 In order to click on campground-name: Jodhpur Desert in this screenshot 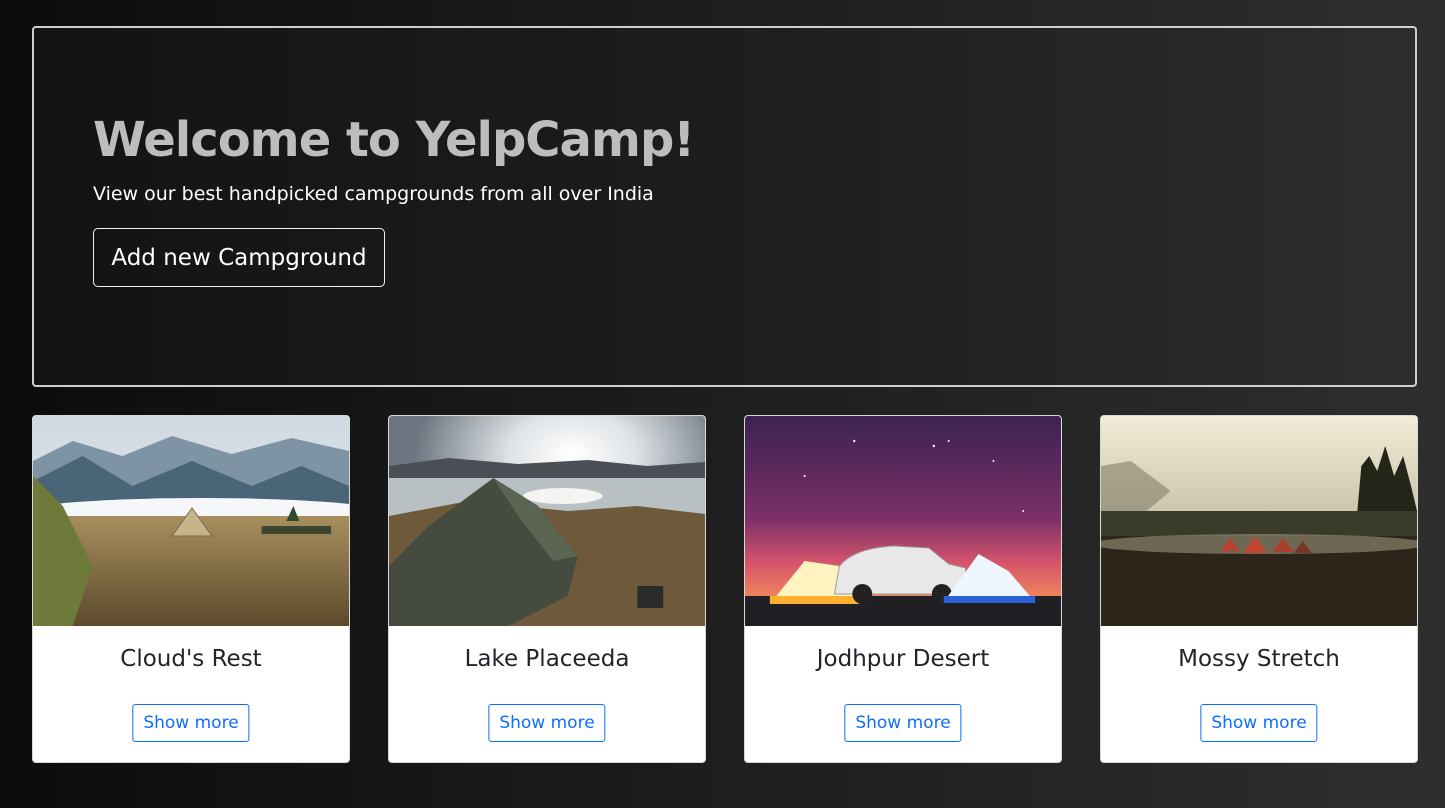, I will do `click(903, 659)`.